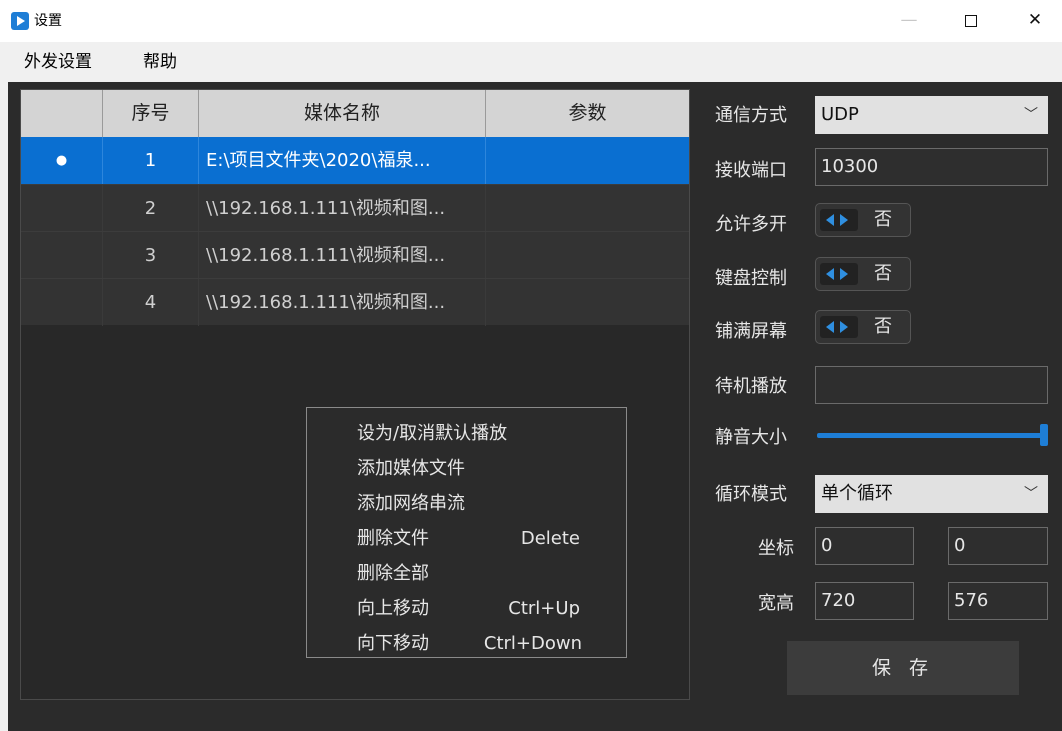 The height and width of the screenshot is (731, 1062). I want to click on multi-instance-label: 允许多开, so click(751, 224).